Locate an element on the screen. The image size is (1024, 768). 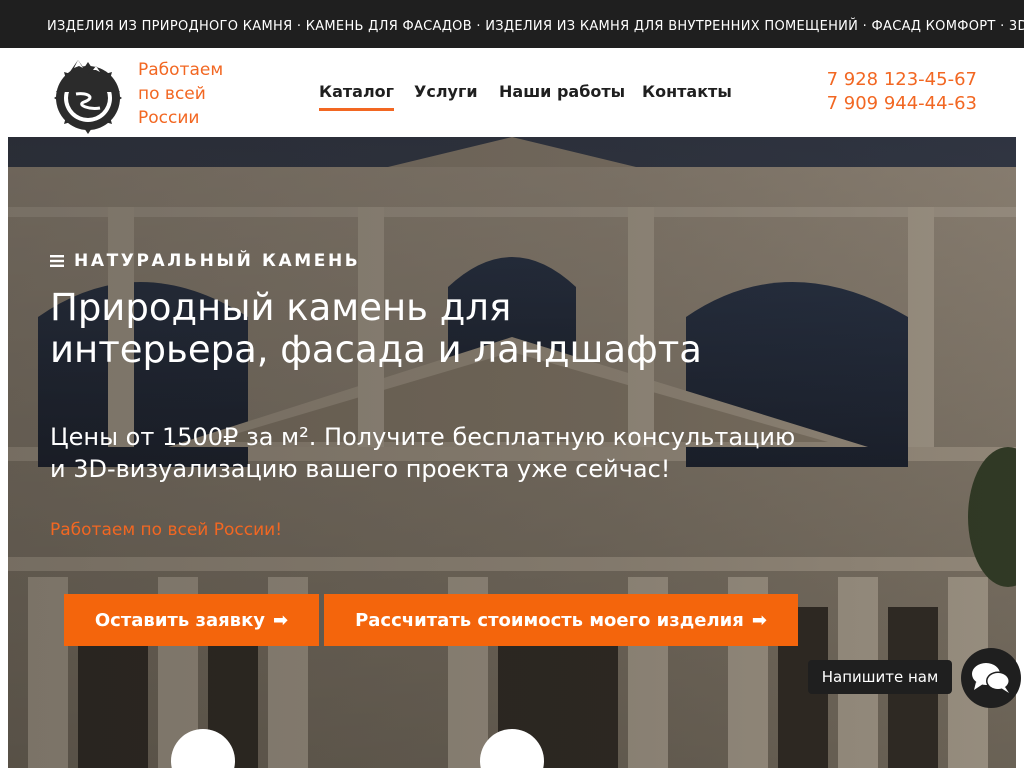
phone-link: 7 928 123-45-67 is located at coordinates (902, 80).